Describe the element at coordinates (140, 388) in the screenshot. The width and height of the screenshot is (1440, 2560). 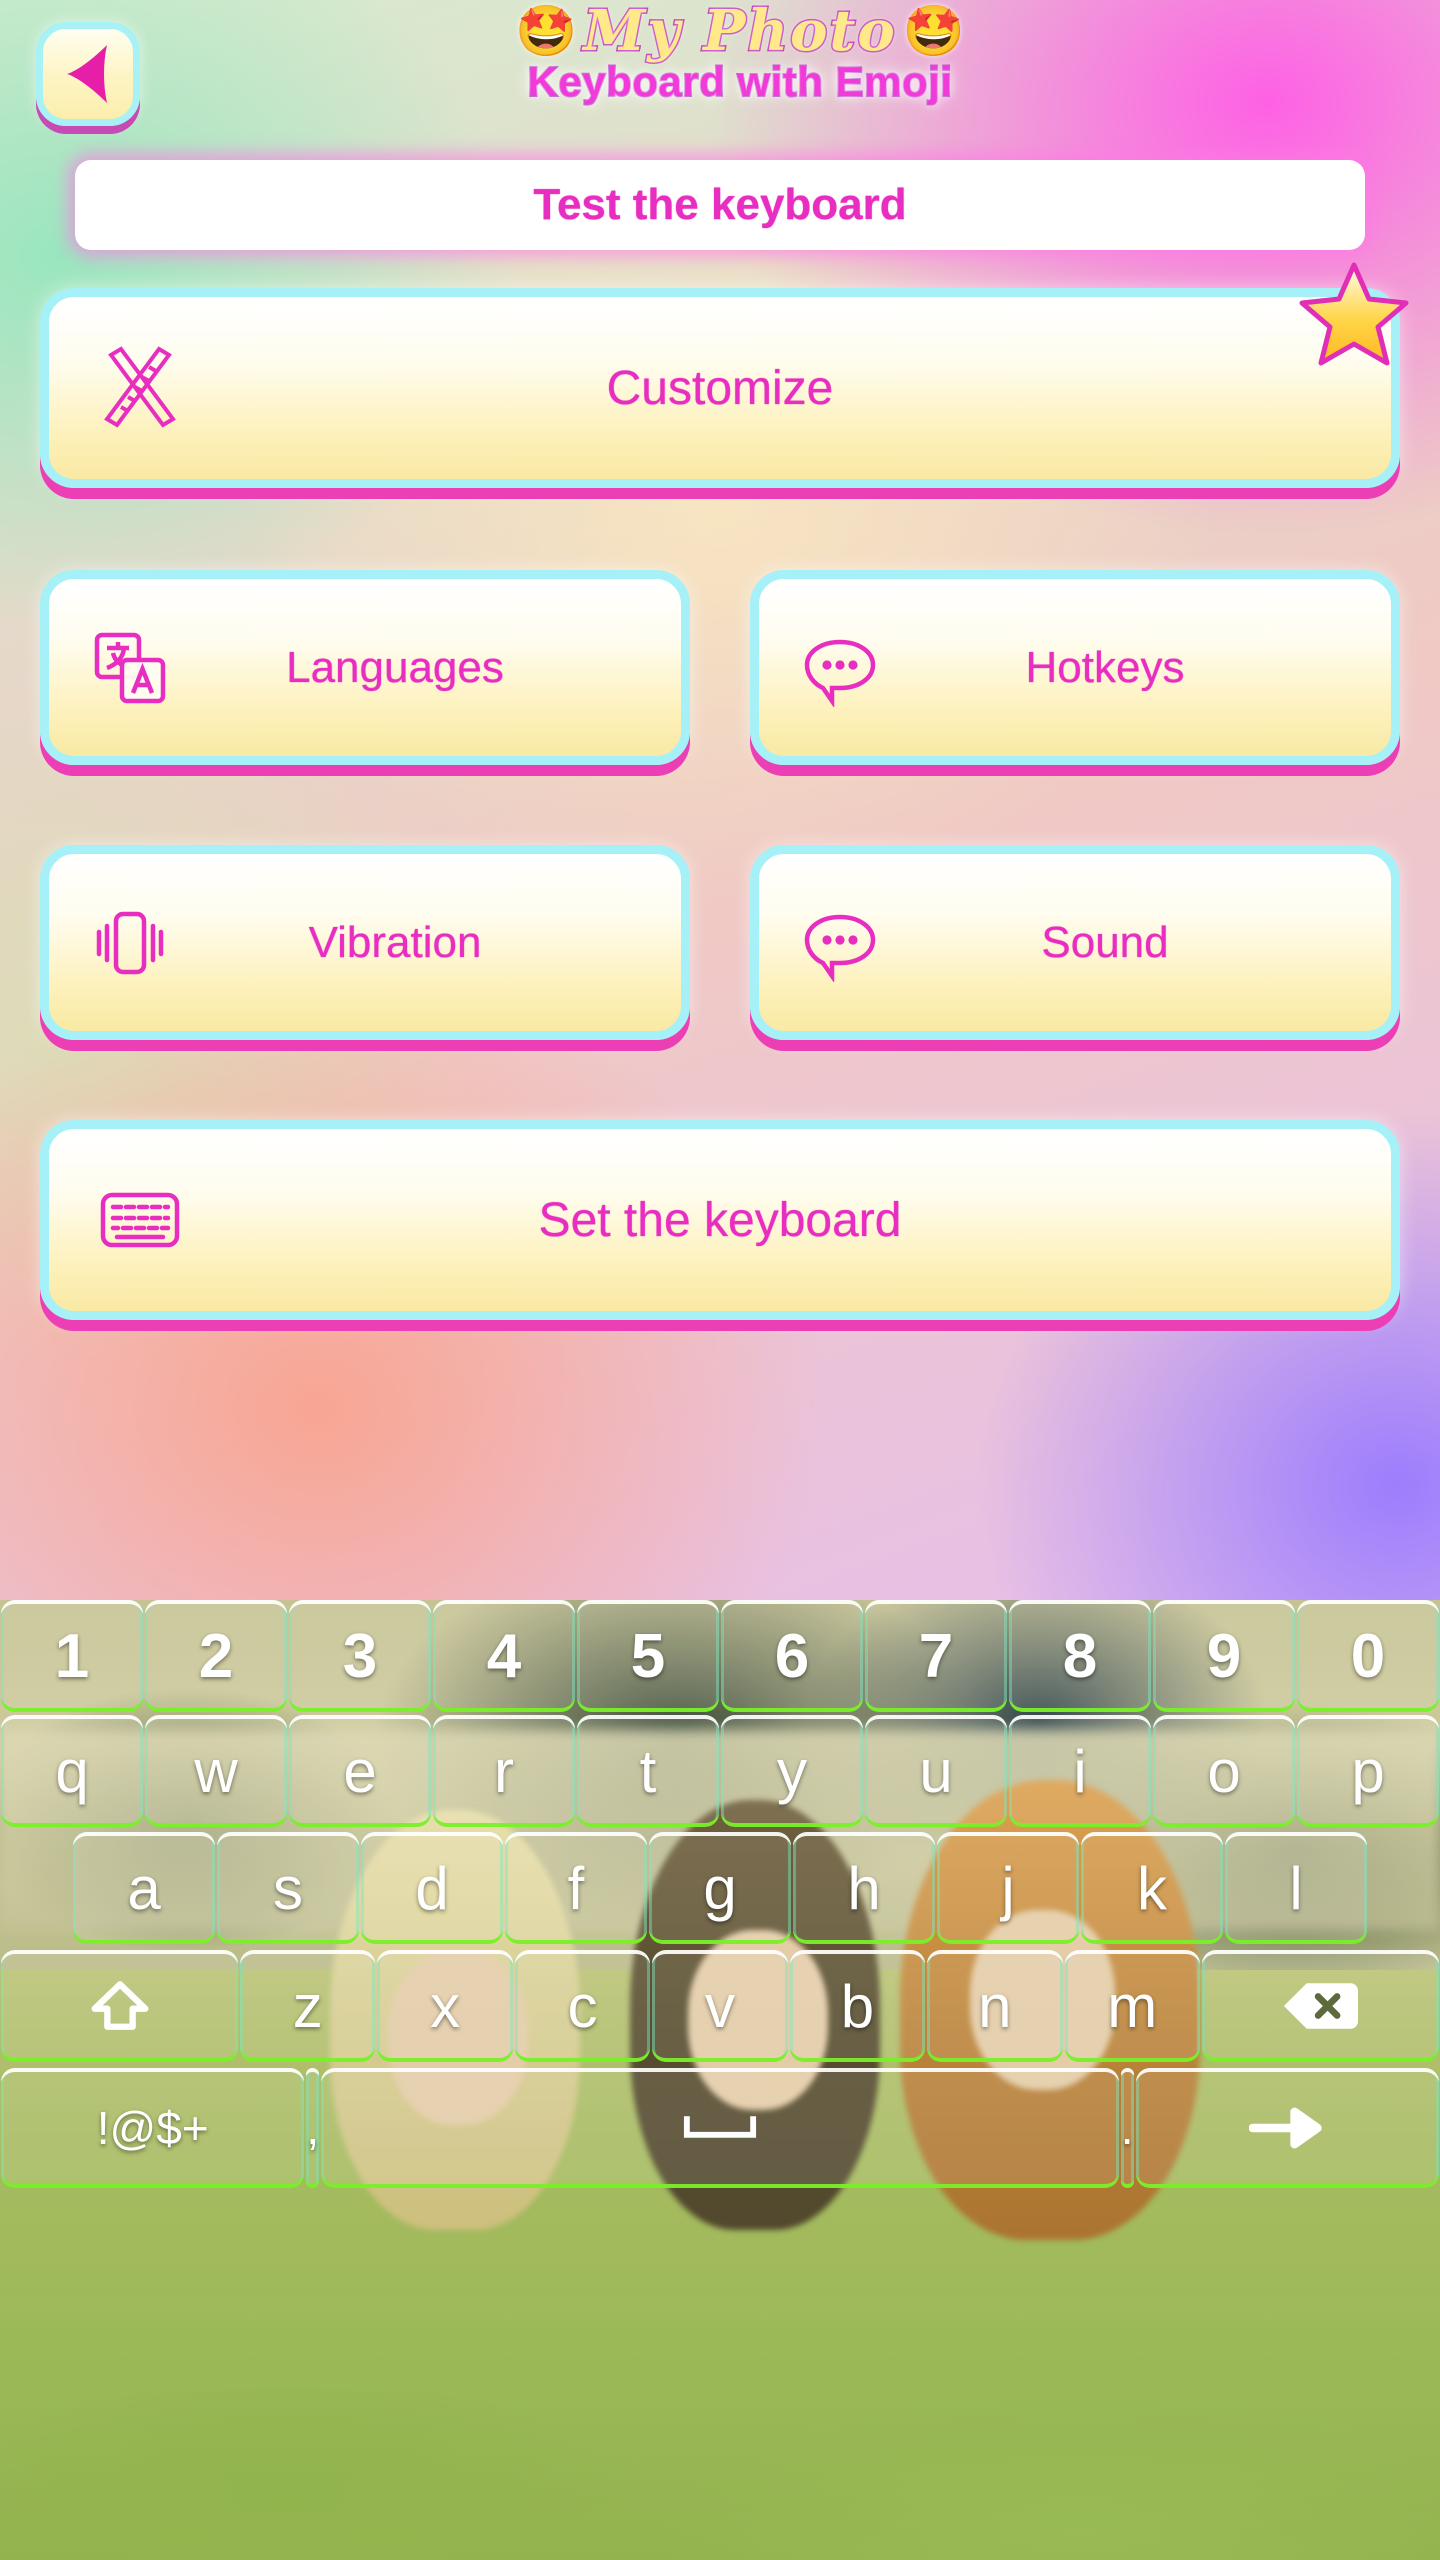
I see `pencil-ruler-icon` at that location.